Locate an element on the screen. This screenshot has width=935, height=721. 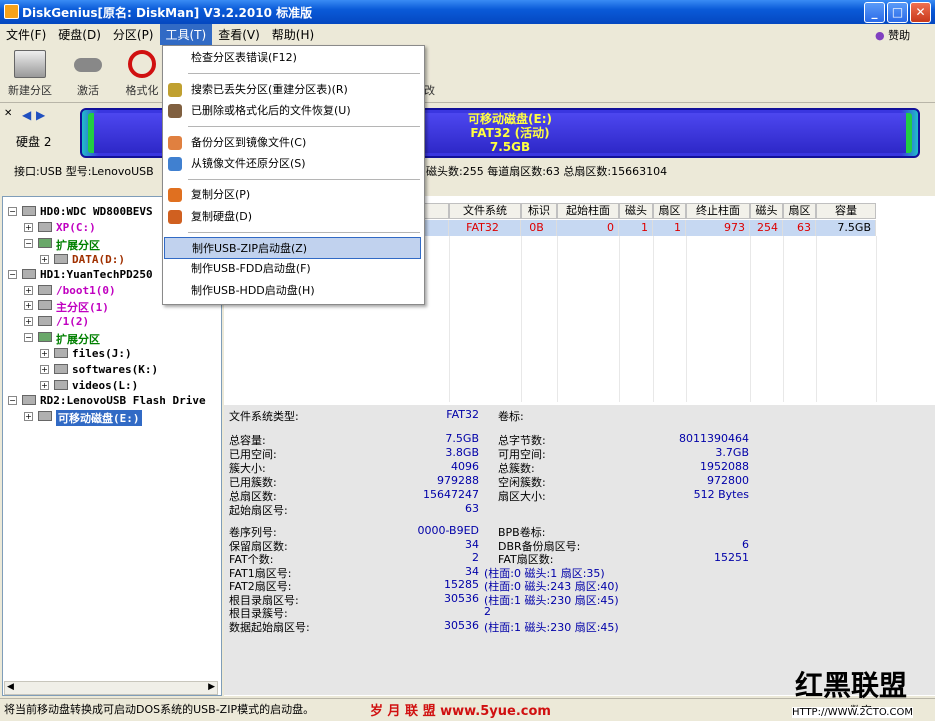
tree-item: HD0:WDC WD800BEVS is located at coordinates (96, 211).